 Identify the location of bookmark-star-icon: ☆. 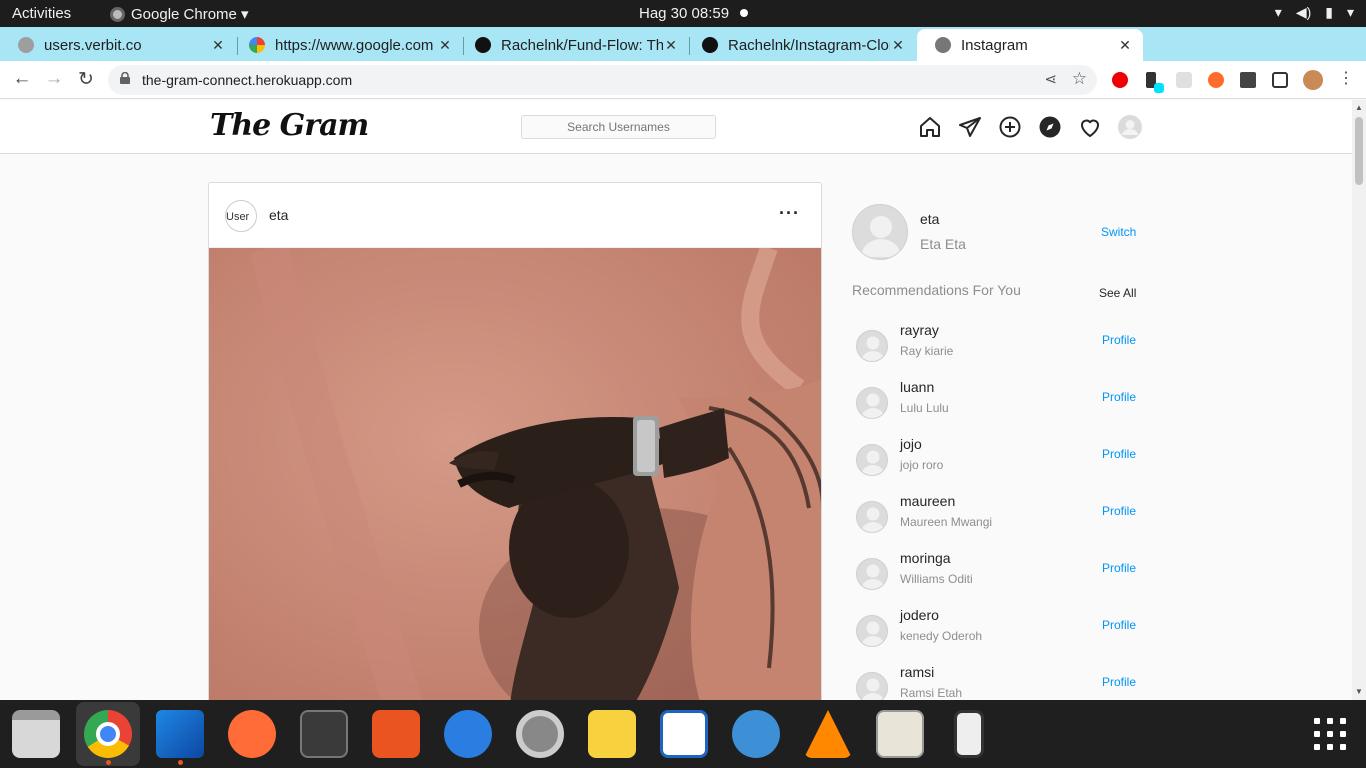
(1079, 79).